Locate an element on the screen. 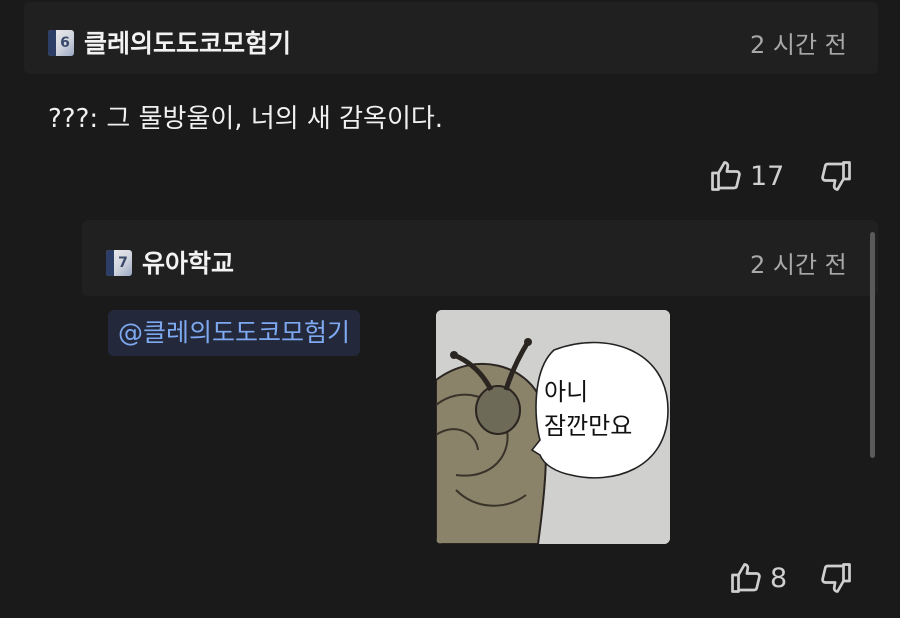 The width and height of the screenshot is (900, 618). scrollbar is located at coordinates (872, 345).